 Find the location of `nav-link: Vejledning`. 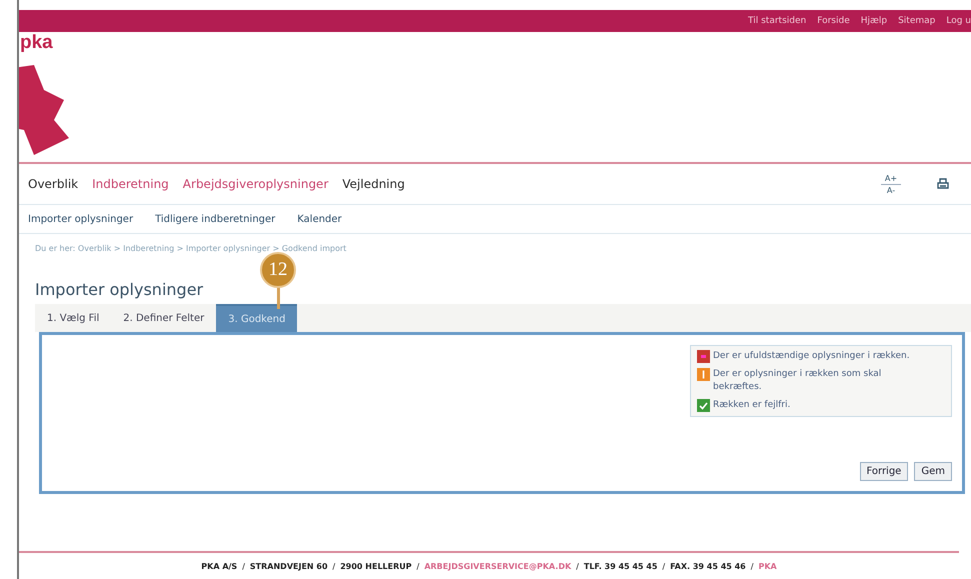

nav-link: Vejledning is located at coordinates (373, 184).